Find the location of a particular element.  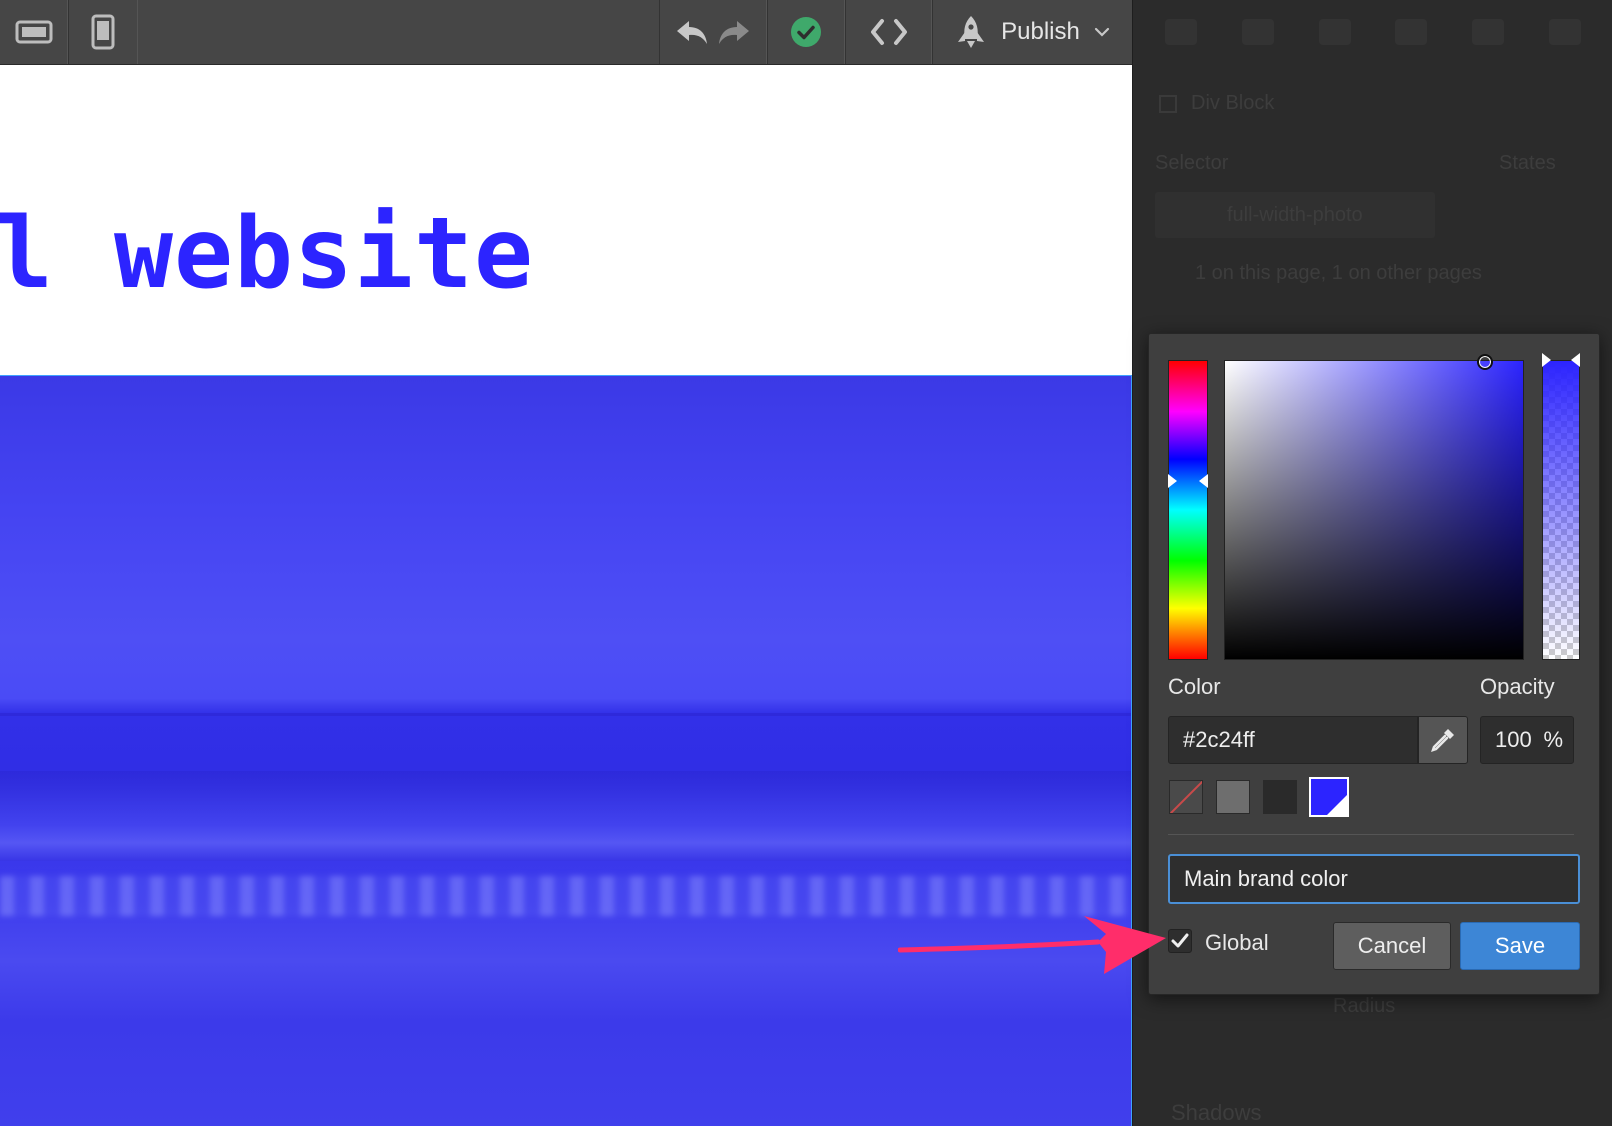

status-check-icon is located at coordinates (806, 32).